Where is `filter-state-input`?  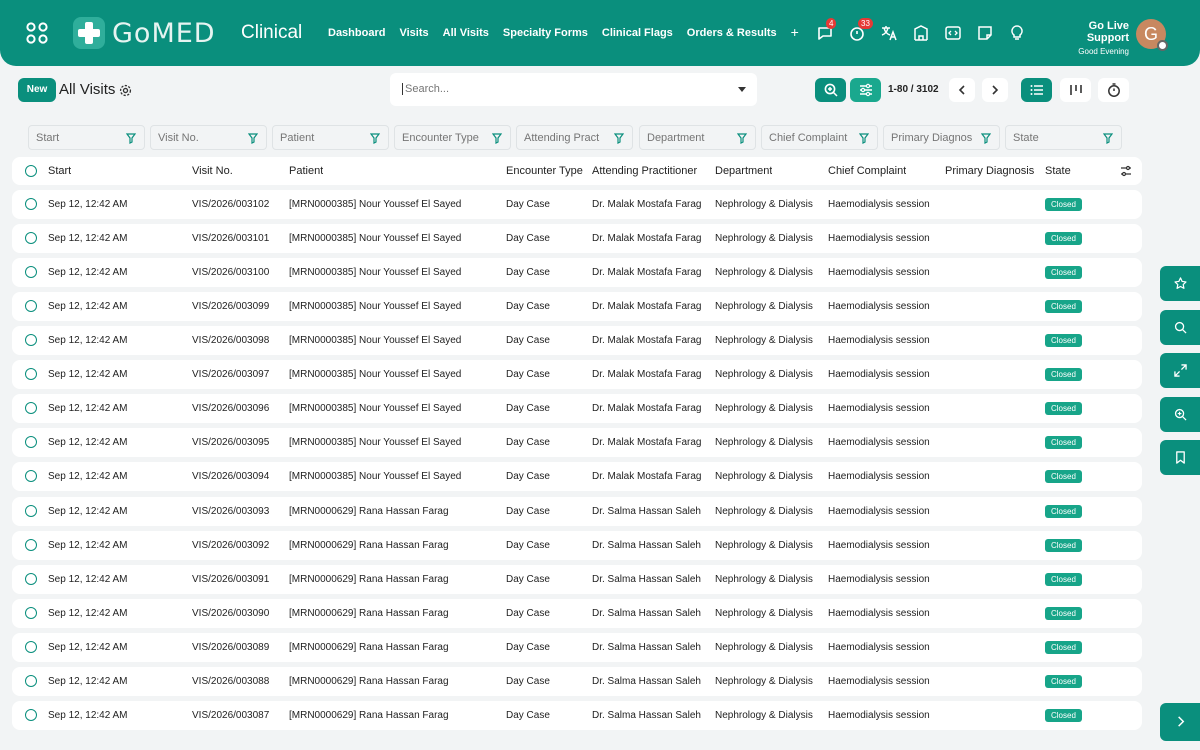 filter-state-input is located at coordinates (1059, 138).